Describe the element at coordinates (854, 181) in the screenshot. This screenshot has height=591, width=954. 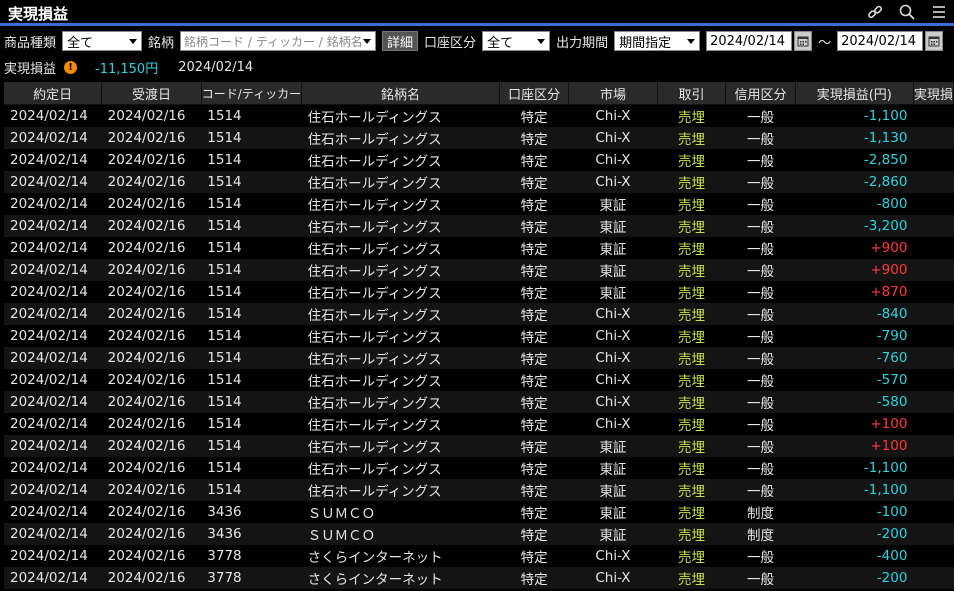
I see `table-cell: -2,860` at that location.